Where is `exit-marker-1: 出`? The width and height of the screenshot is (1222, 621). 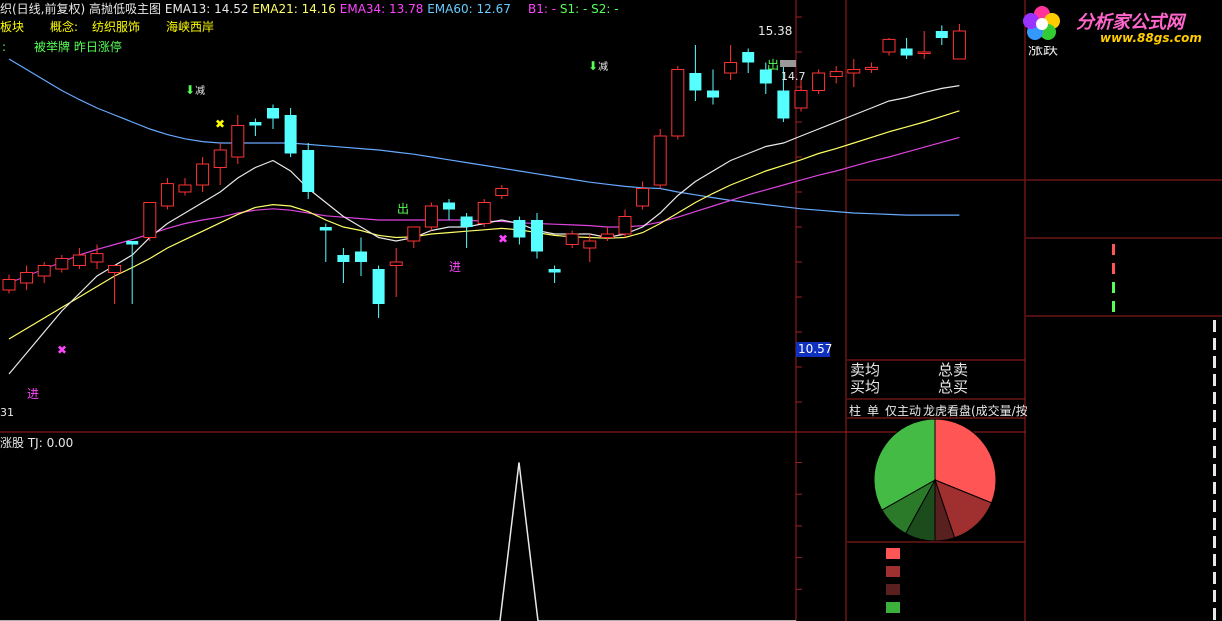 exit-marker-1: 出 is located at coordinates (403, 209).